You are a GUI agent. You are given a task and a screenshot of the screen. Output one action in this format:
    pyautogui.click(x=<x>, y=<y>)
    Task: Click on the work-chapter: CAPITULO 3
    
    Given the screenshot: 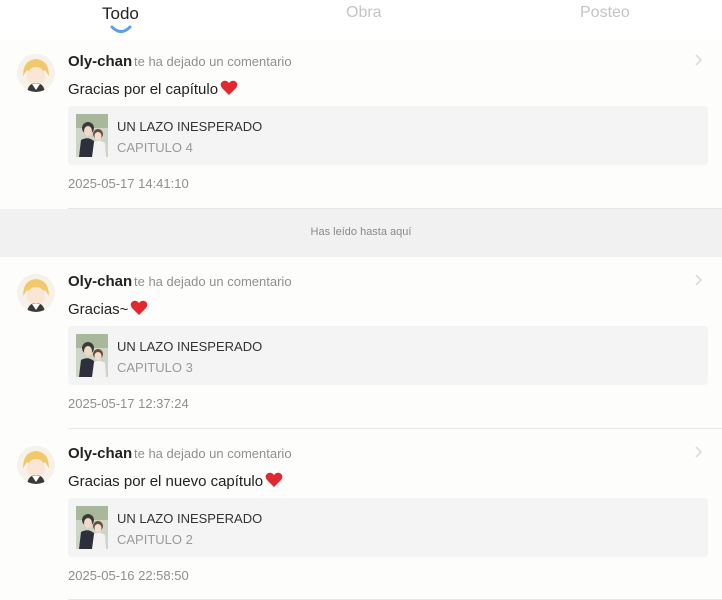 What is the action you would take?
    pyautogui.click(x=155, y=367)
    